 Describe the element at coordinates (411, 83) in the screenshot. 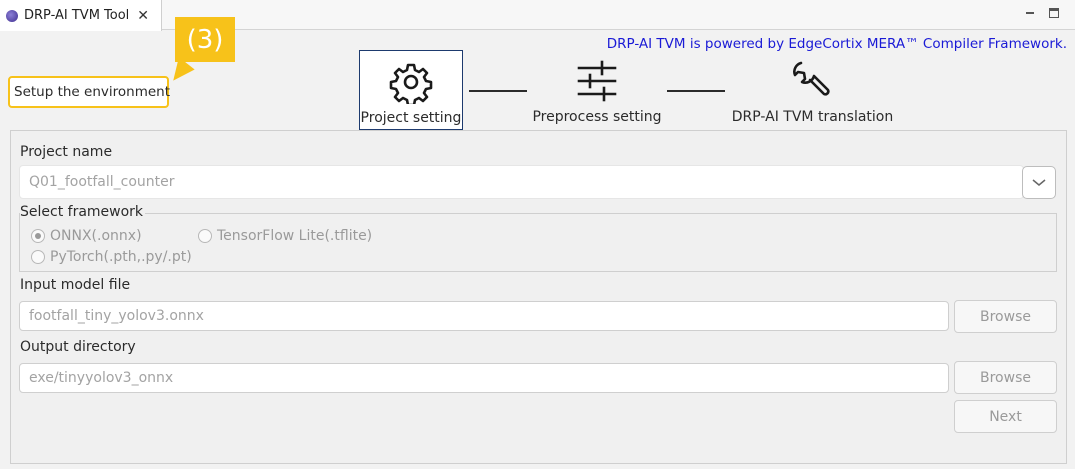

I see `gear-icon` at that location.